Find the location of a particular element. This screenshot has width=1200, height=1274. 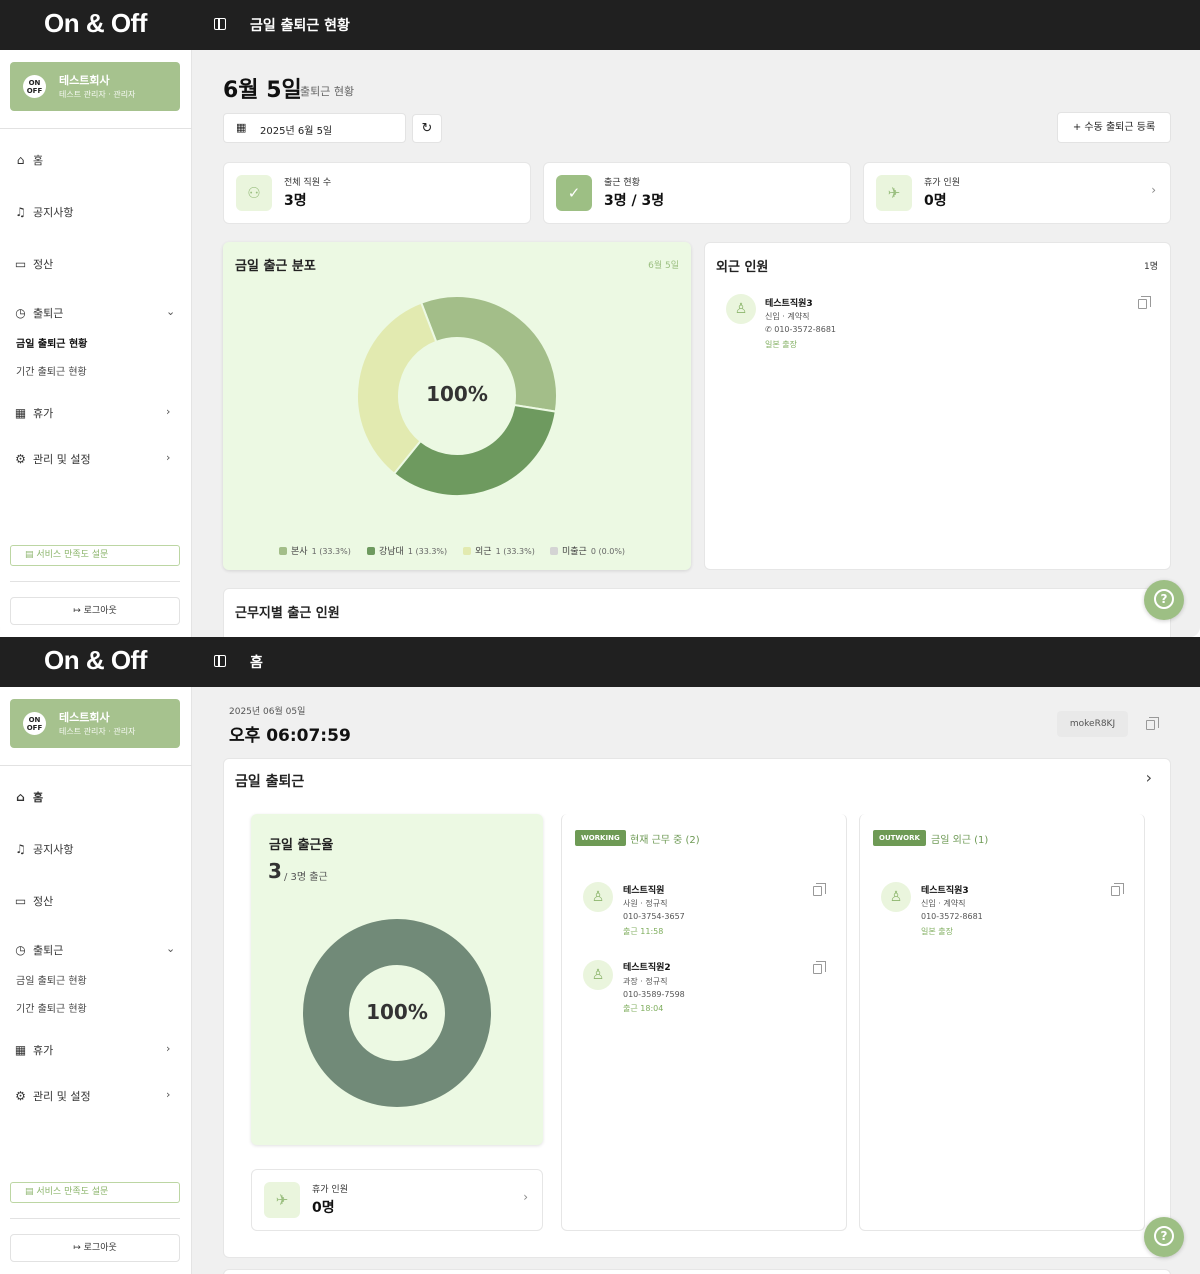

stat-label: 휴가 인원 is located at coordinates (330, 1190).